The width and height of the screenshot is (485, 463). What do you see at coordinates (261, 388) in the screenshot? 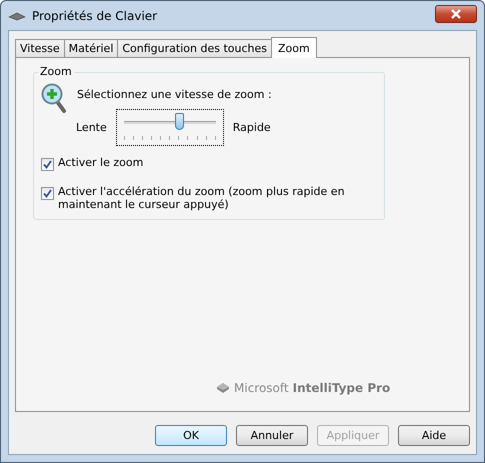
I see `brand-company: Microsoft` at bounding box center [261, 388].